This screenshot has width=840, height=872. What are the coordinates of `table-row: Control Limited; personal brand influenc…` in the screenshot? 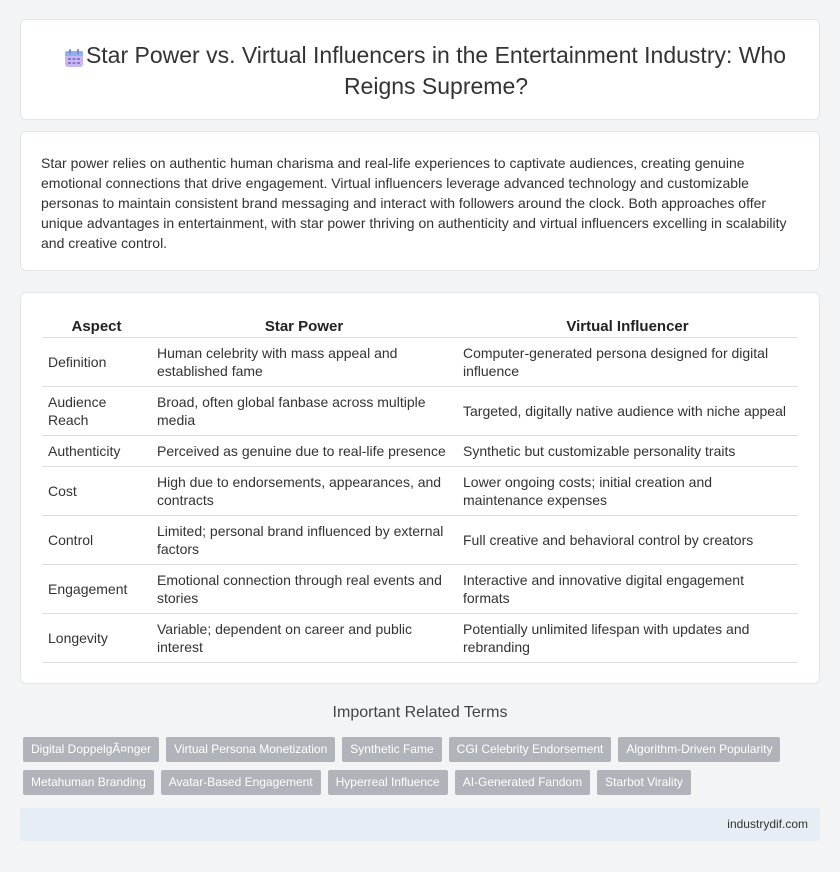 It's located at (420, 540).